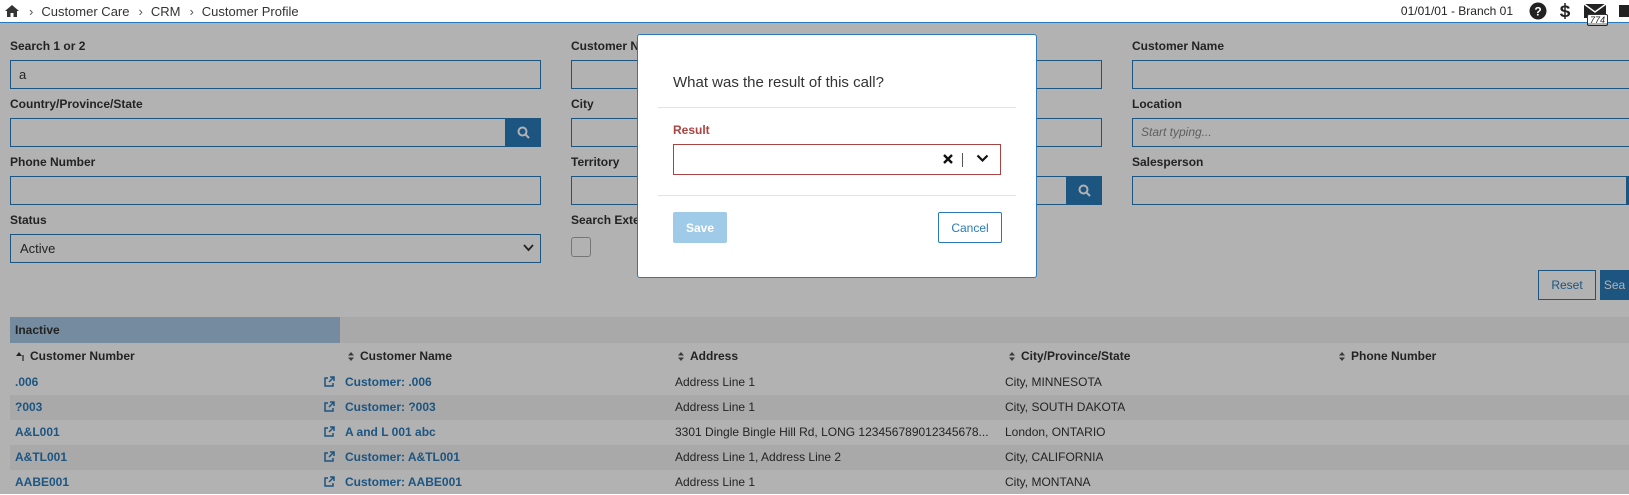 This screenshot has width=1629, height=495. Describe the element at coordinates (1515, 13) in the screenshot. I see `header-right: 01/01/01 - Branch 01 ? S 774` at that location.